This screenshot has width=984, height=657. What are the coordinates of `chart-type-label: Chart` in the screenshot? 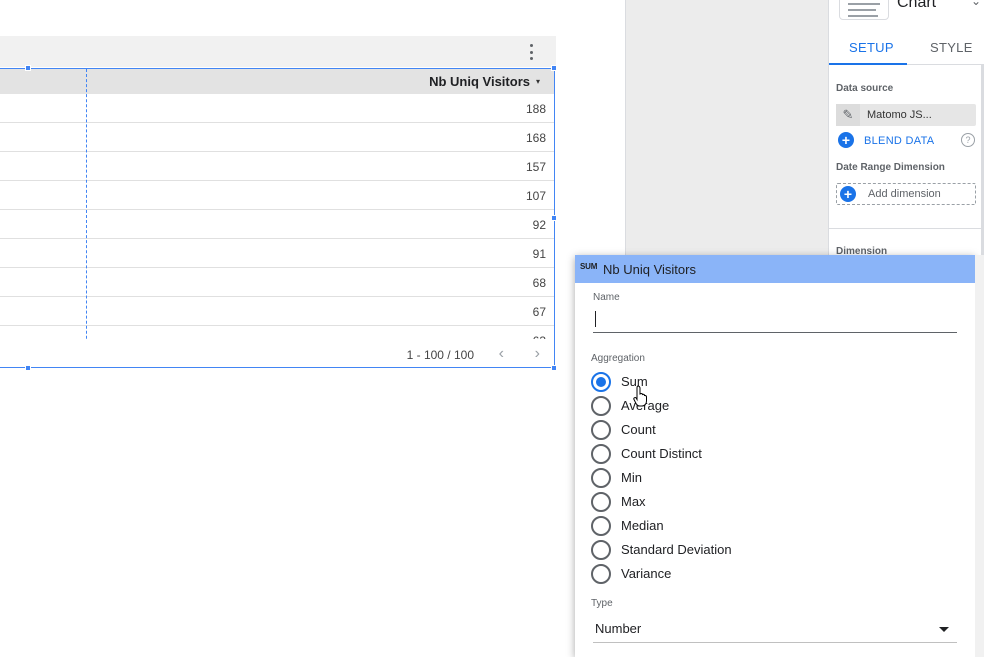 It's located at (916, 6).